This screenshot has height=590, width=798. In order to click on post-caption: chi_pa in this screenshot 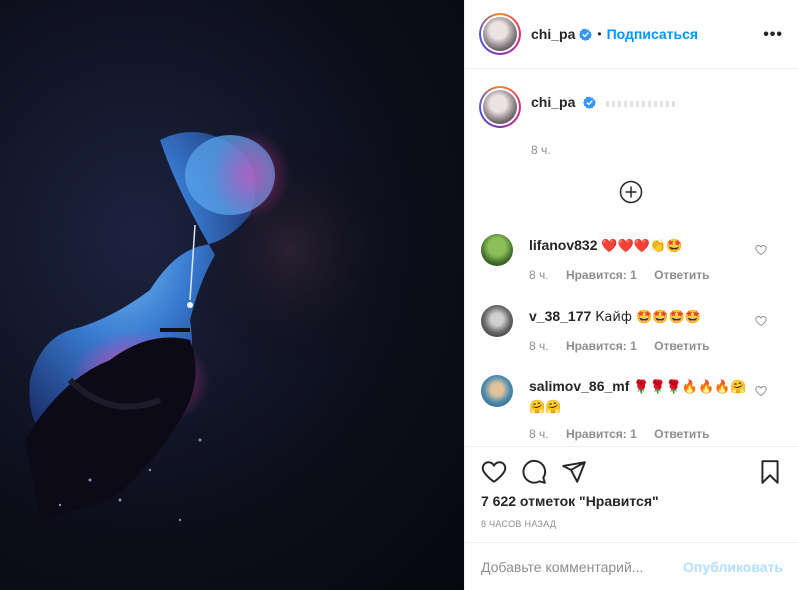, I will do `click(578, 107)`.